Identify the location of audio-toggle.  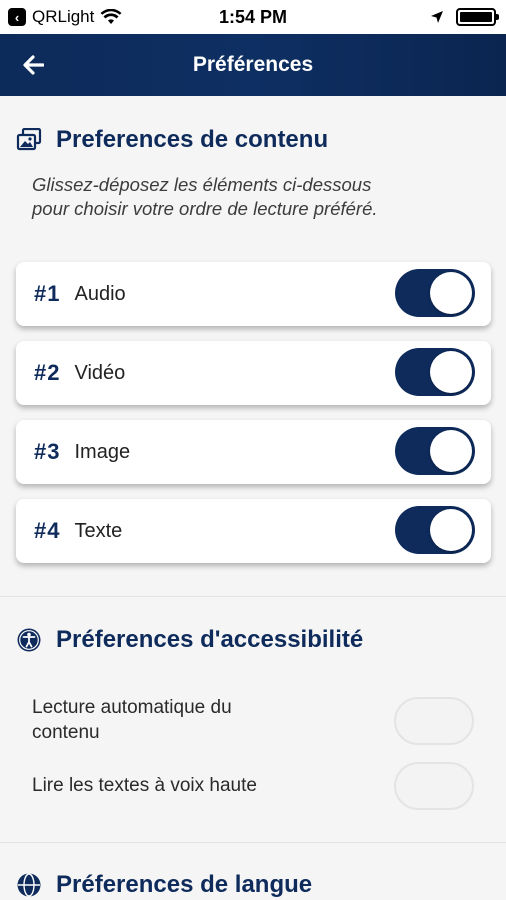
(435, 293).